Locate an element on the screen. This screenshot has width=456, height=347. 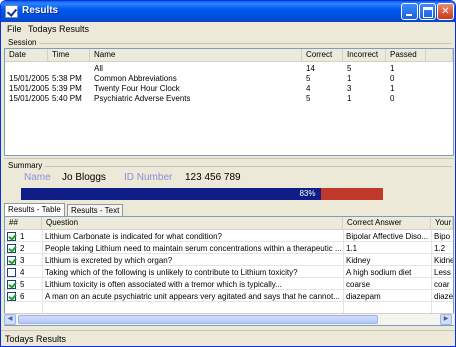
result-number: 4 is located at coordinates (22, 272).